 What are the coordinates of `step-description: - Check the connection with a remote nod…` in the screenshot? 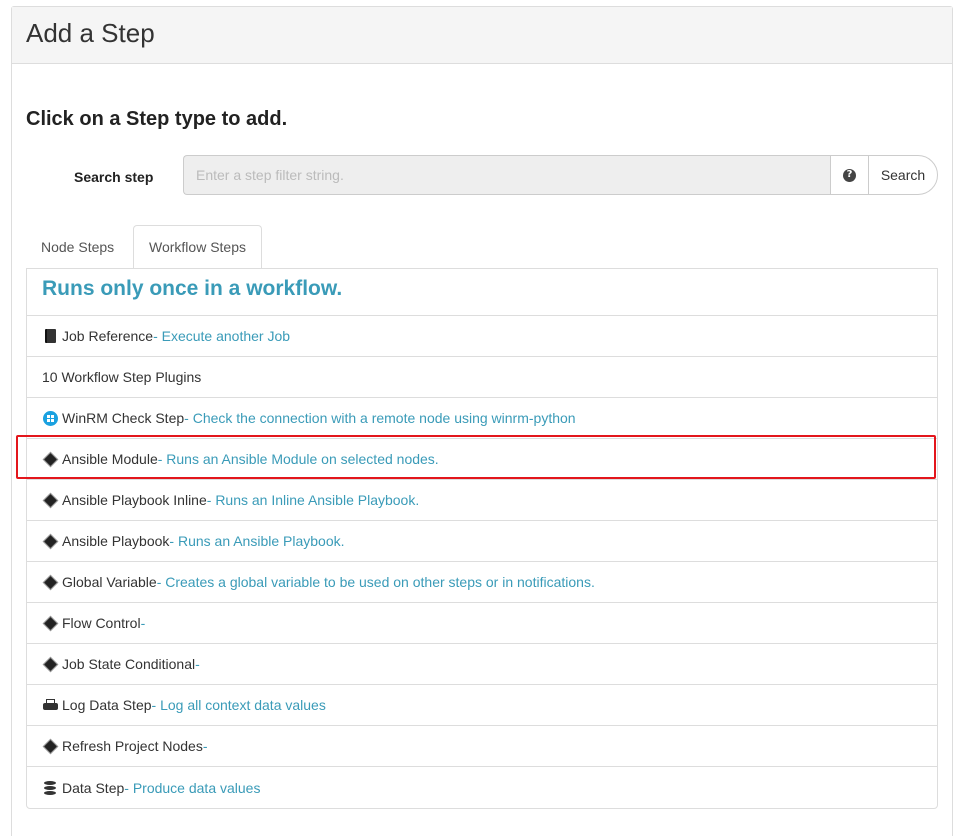 It's located at (380, 418).